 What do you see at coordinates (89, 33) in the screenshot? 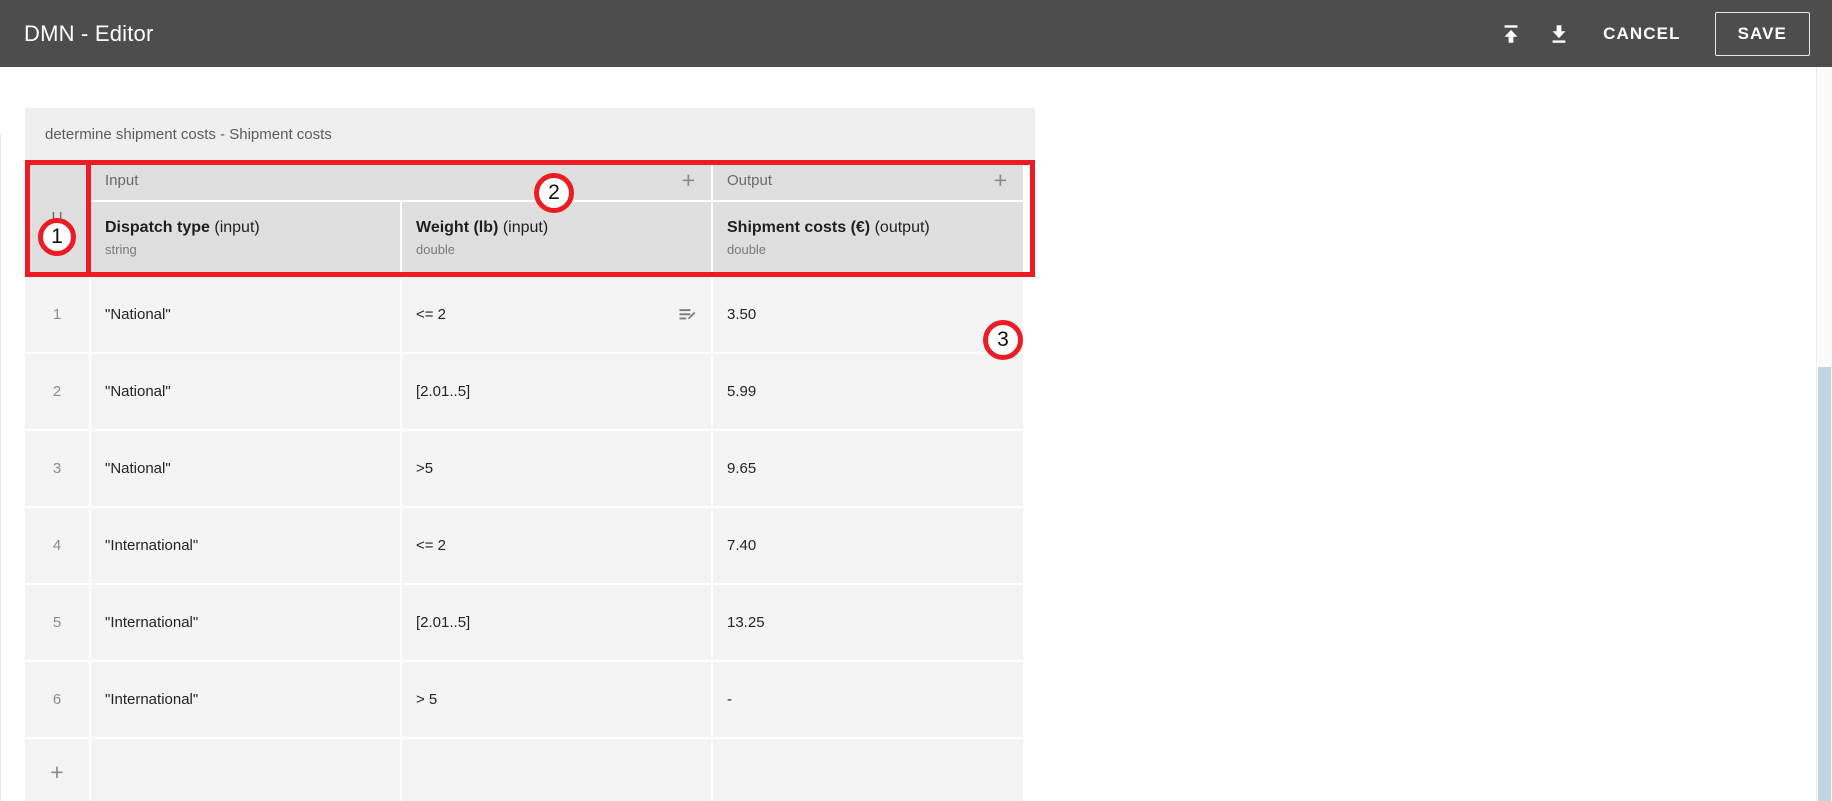
I see `page-title: DMN - Editor` at bounding box center [89, 33].